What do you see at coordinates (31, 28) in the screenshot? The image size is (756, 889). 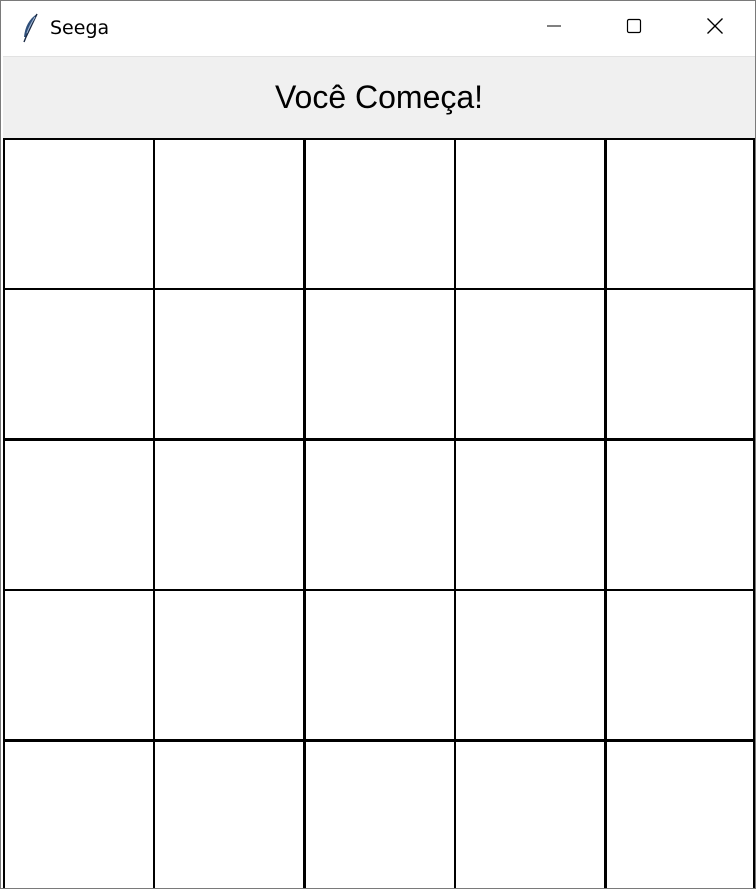 I see `feather-icon` at bounding box center [31, 28].